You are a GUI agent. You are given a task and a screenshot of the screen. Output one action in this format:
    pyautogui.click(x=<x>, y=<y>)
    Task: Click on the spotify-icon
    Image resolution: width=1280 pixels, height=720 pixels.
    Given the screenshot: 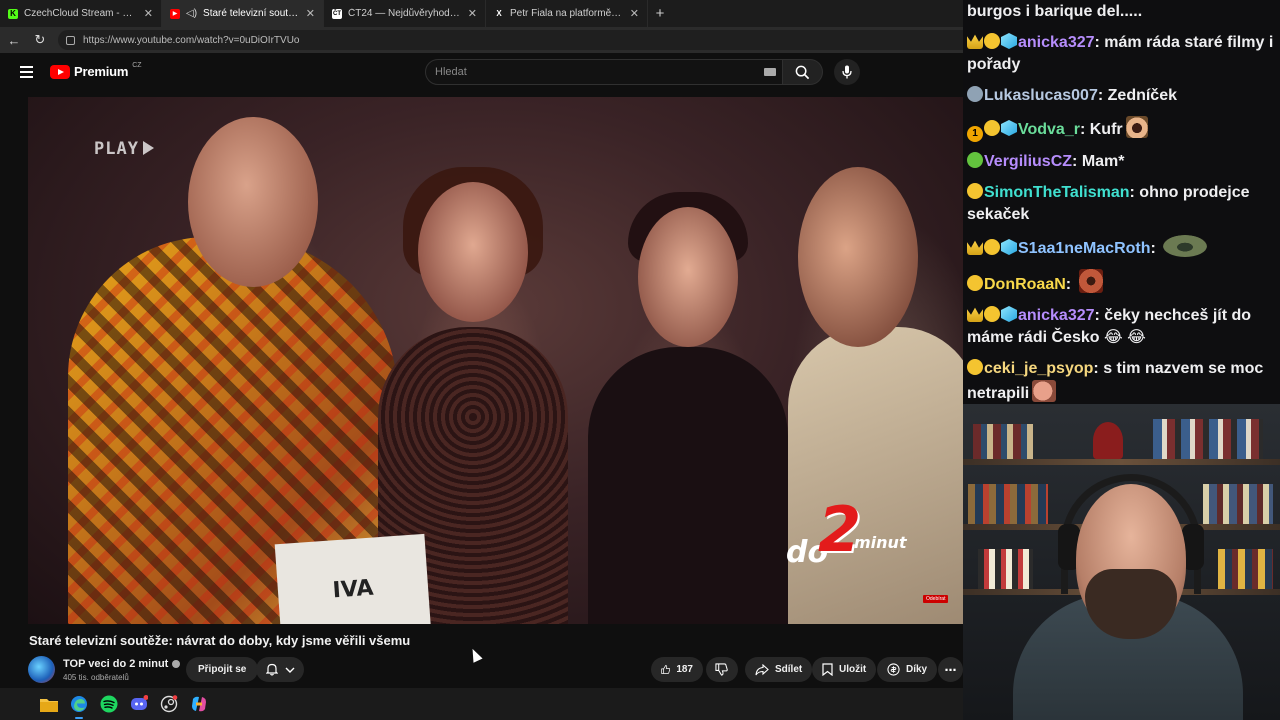 What is the action you would take?
    pyautogui.click(x=109, y=704)
    